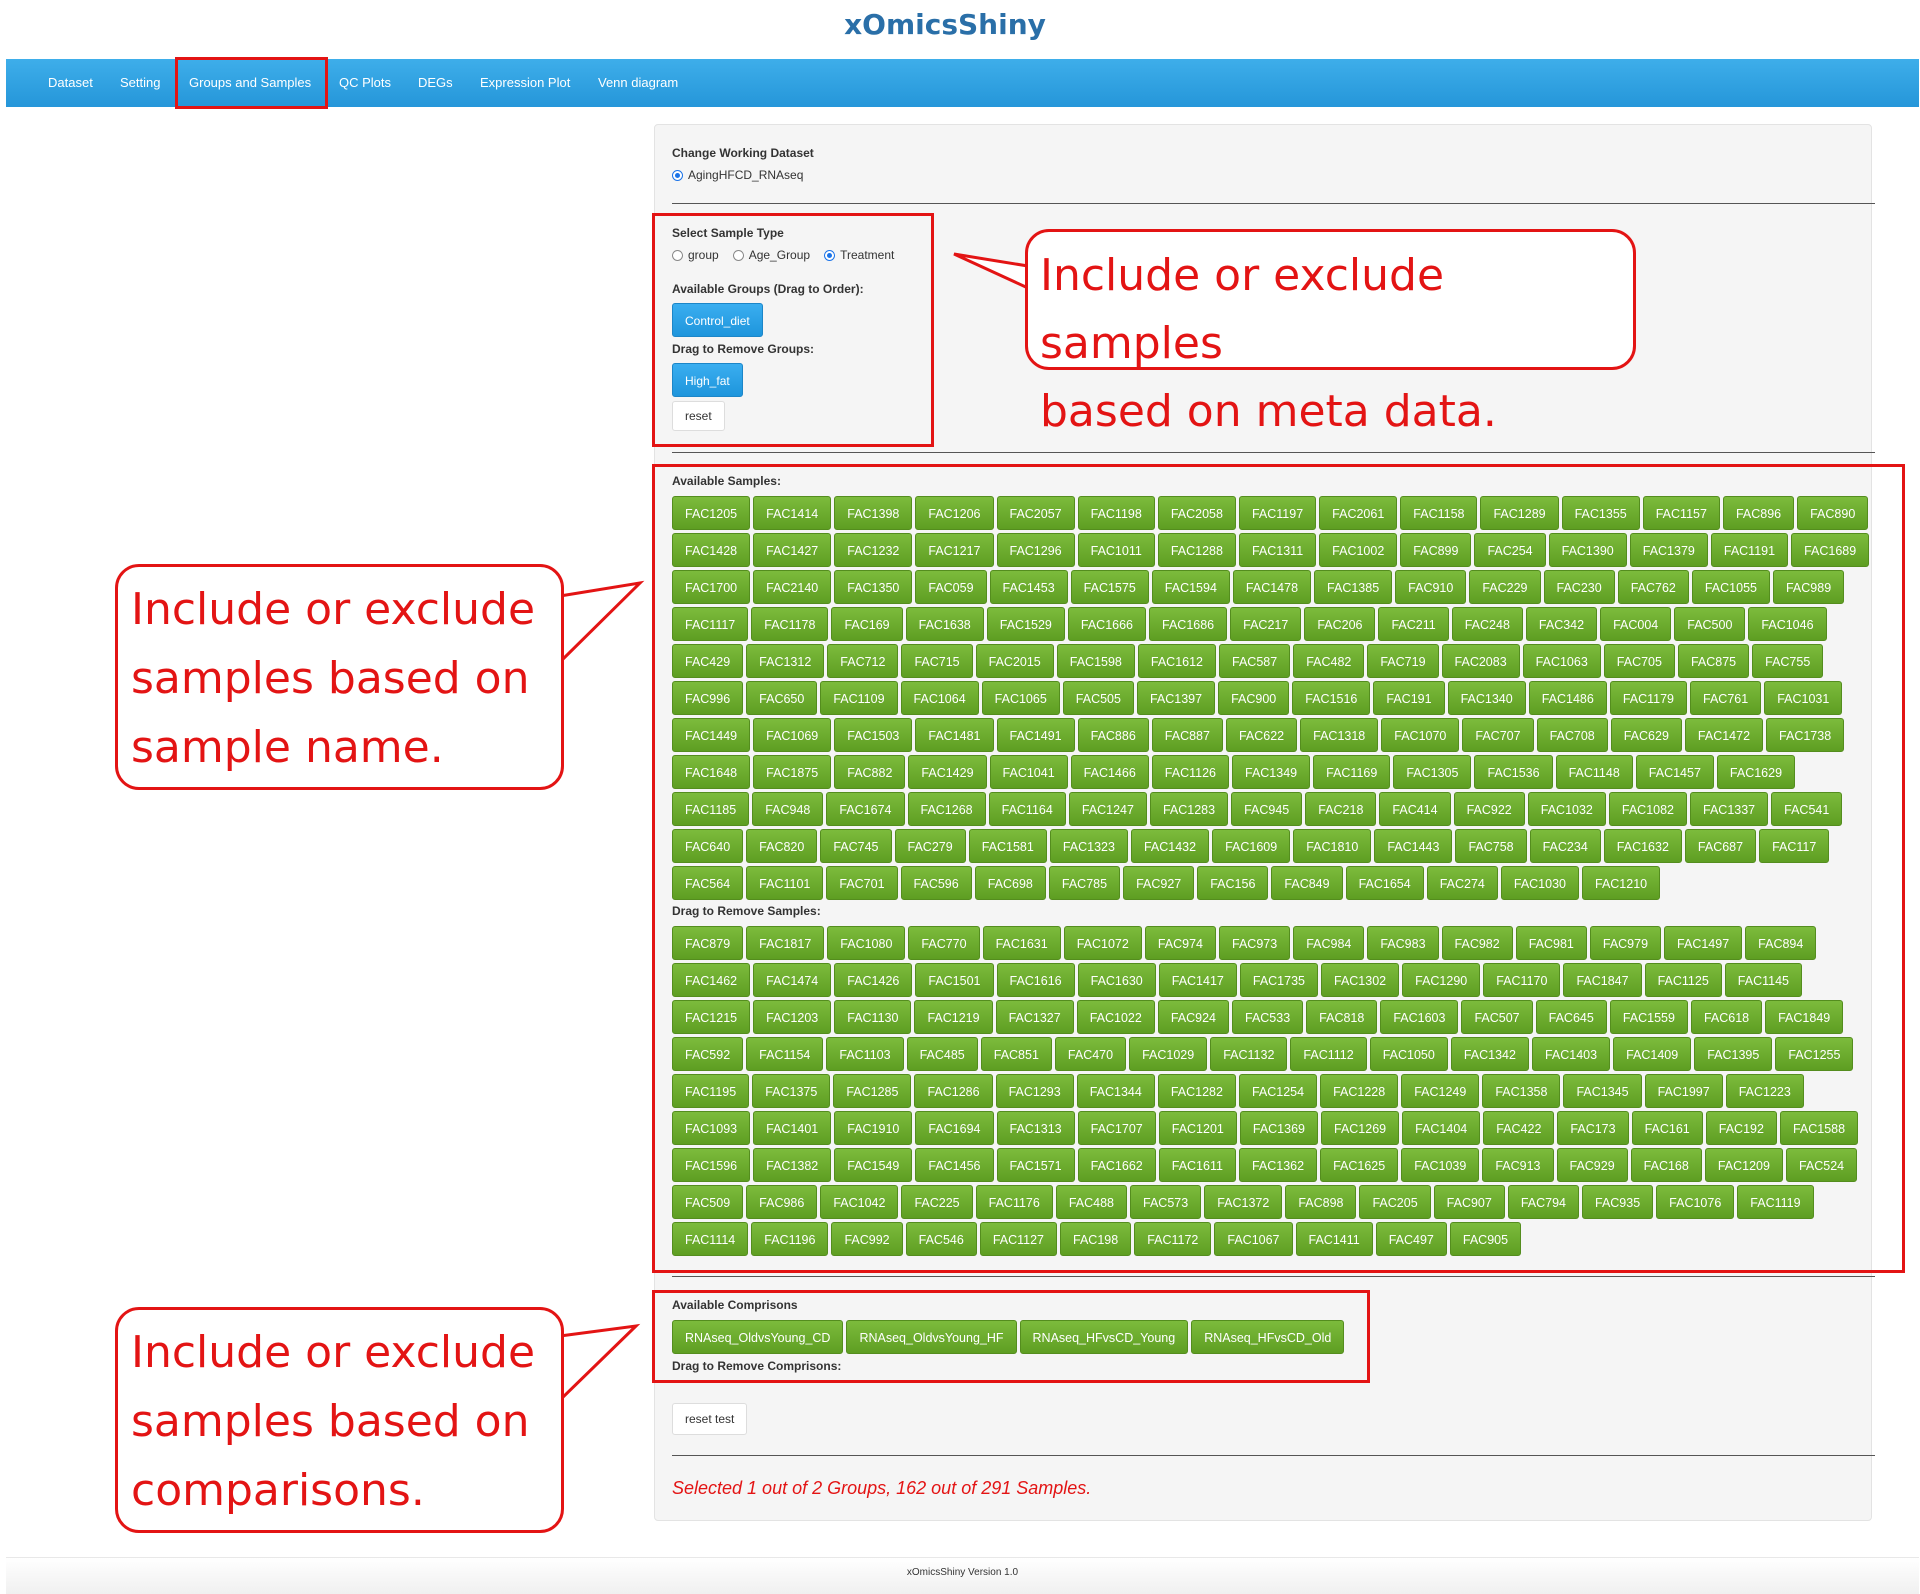 This screenshot has height=1594, width=1920. What do you see at coordinates (743, 153) in the screenshot?
I see `dataset-label: Change Working Dataset` at bounding box center [743, 153].